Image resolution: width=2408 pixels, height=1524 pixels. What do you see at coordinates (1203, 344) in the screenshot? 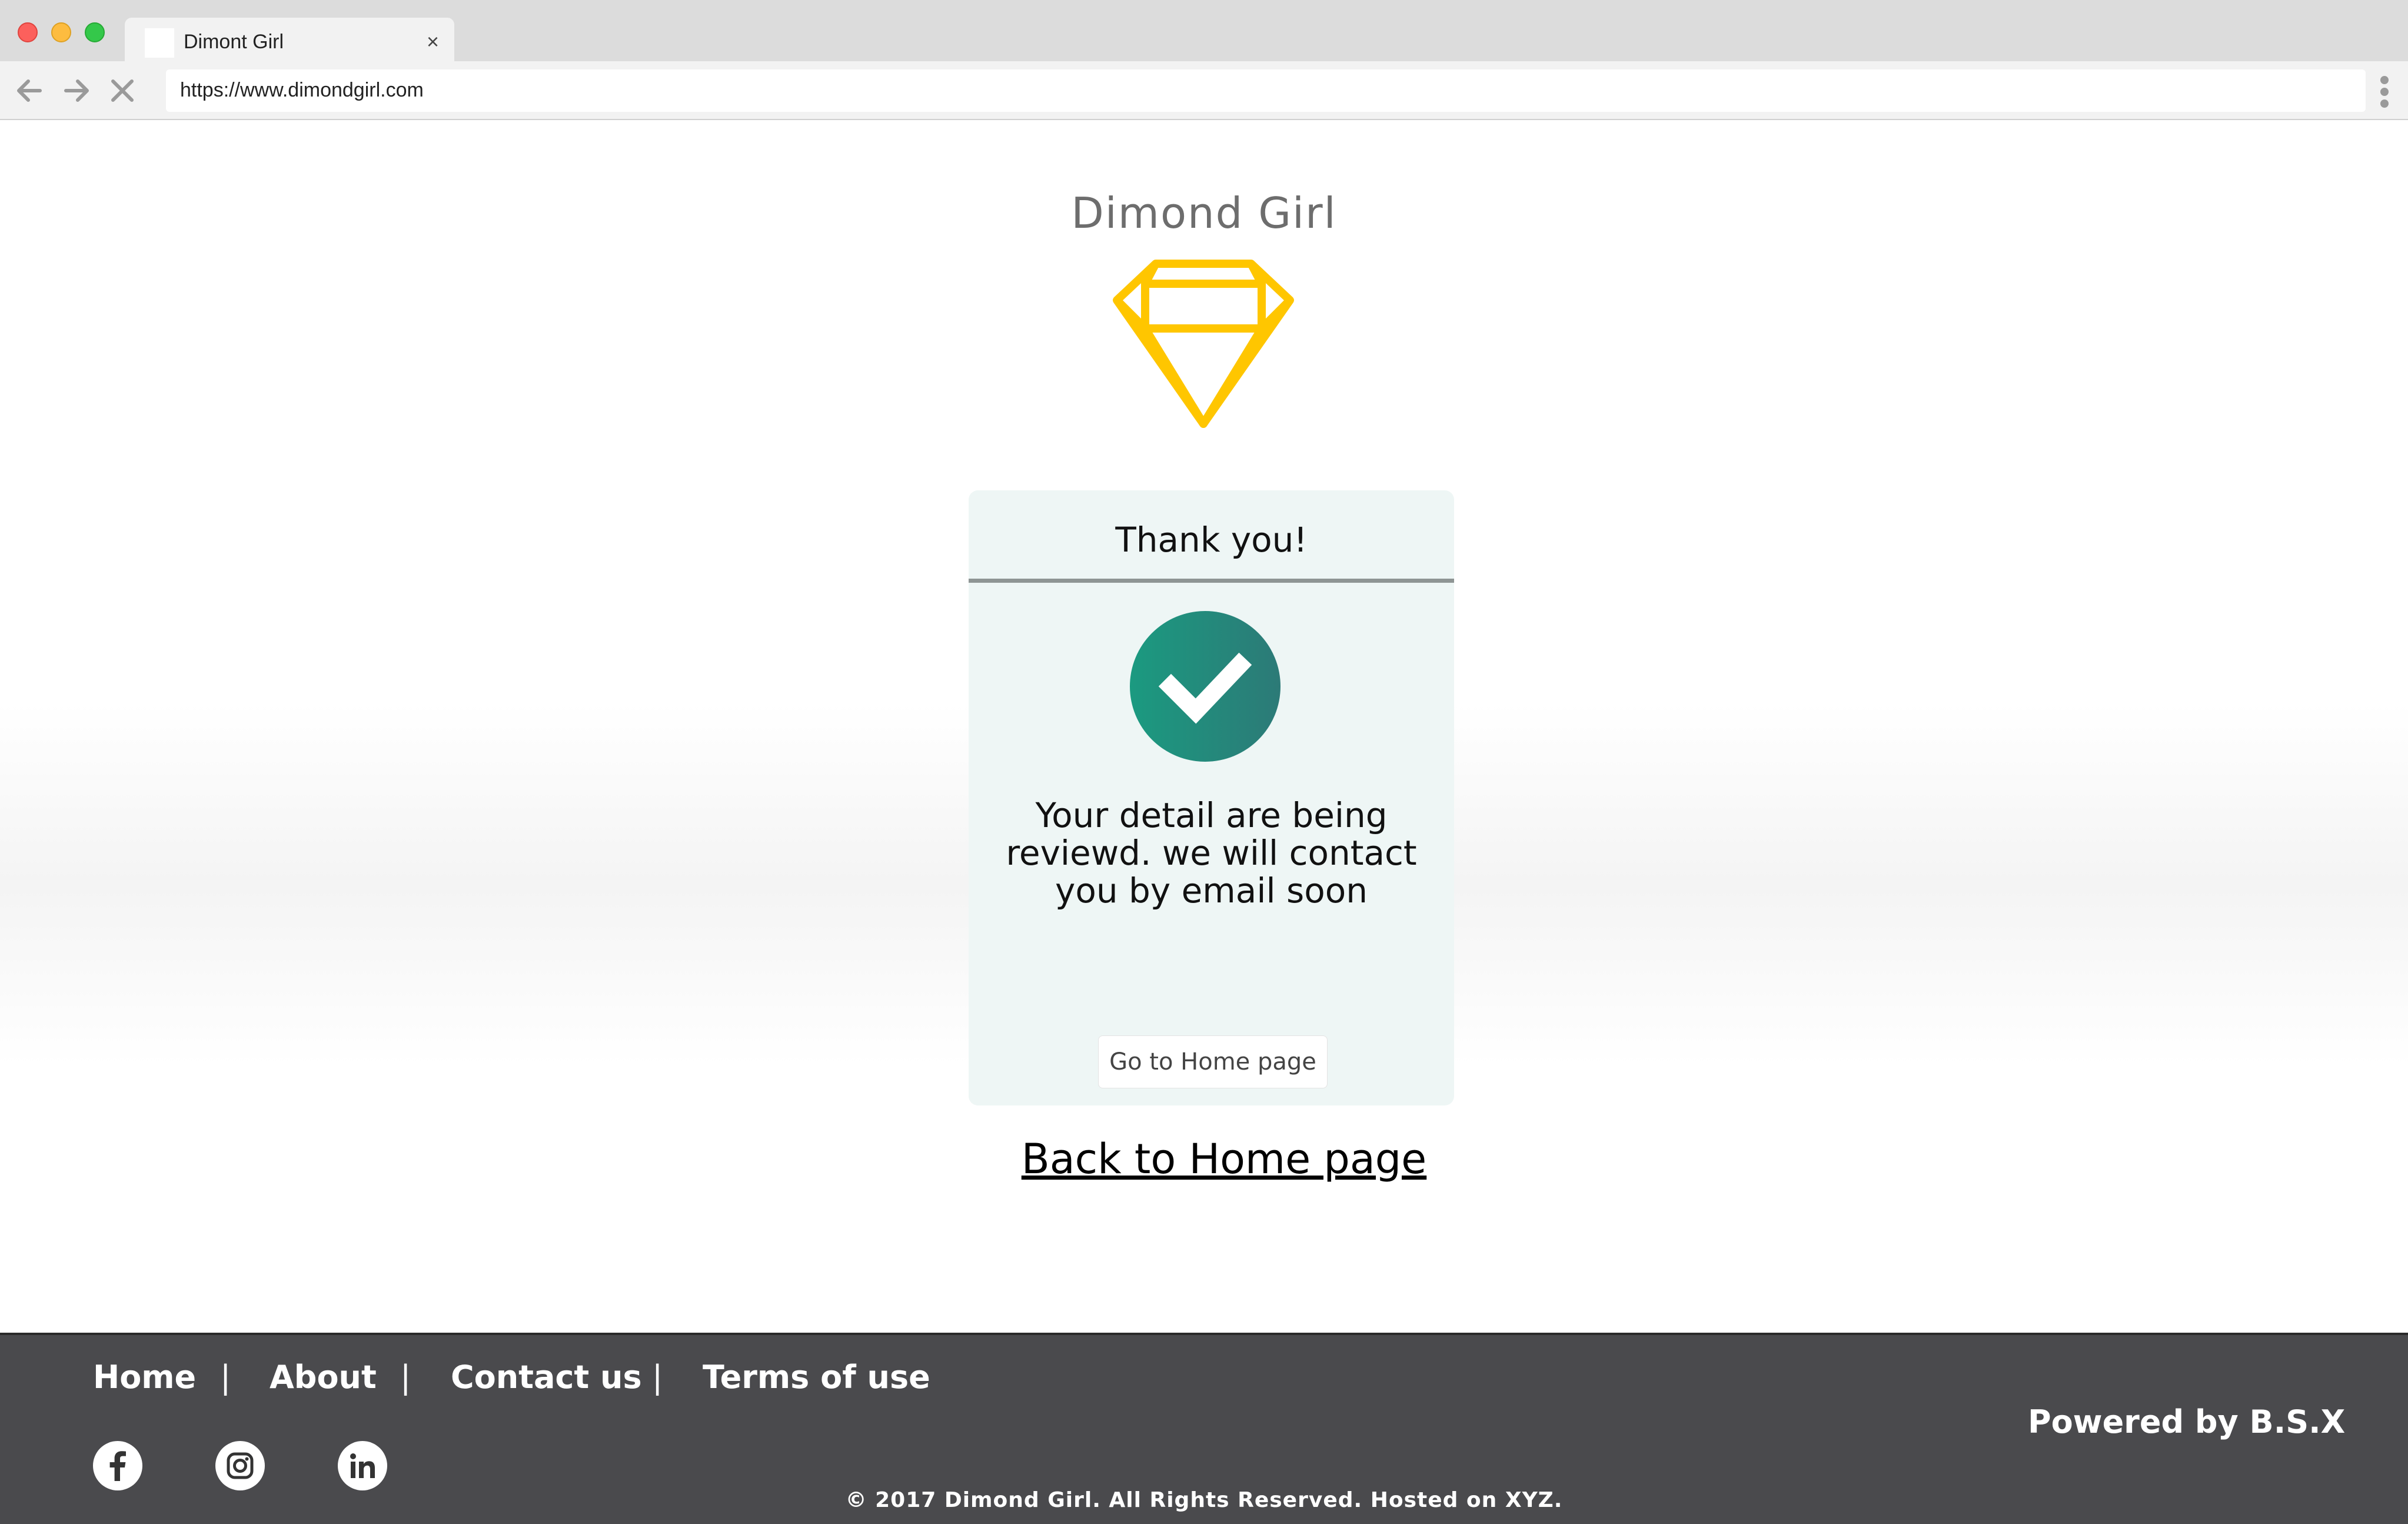
I see `diamond-logo-icon` at bounding box center [1203, 344].